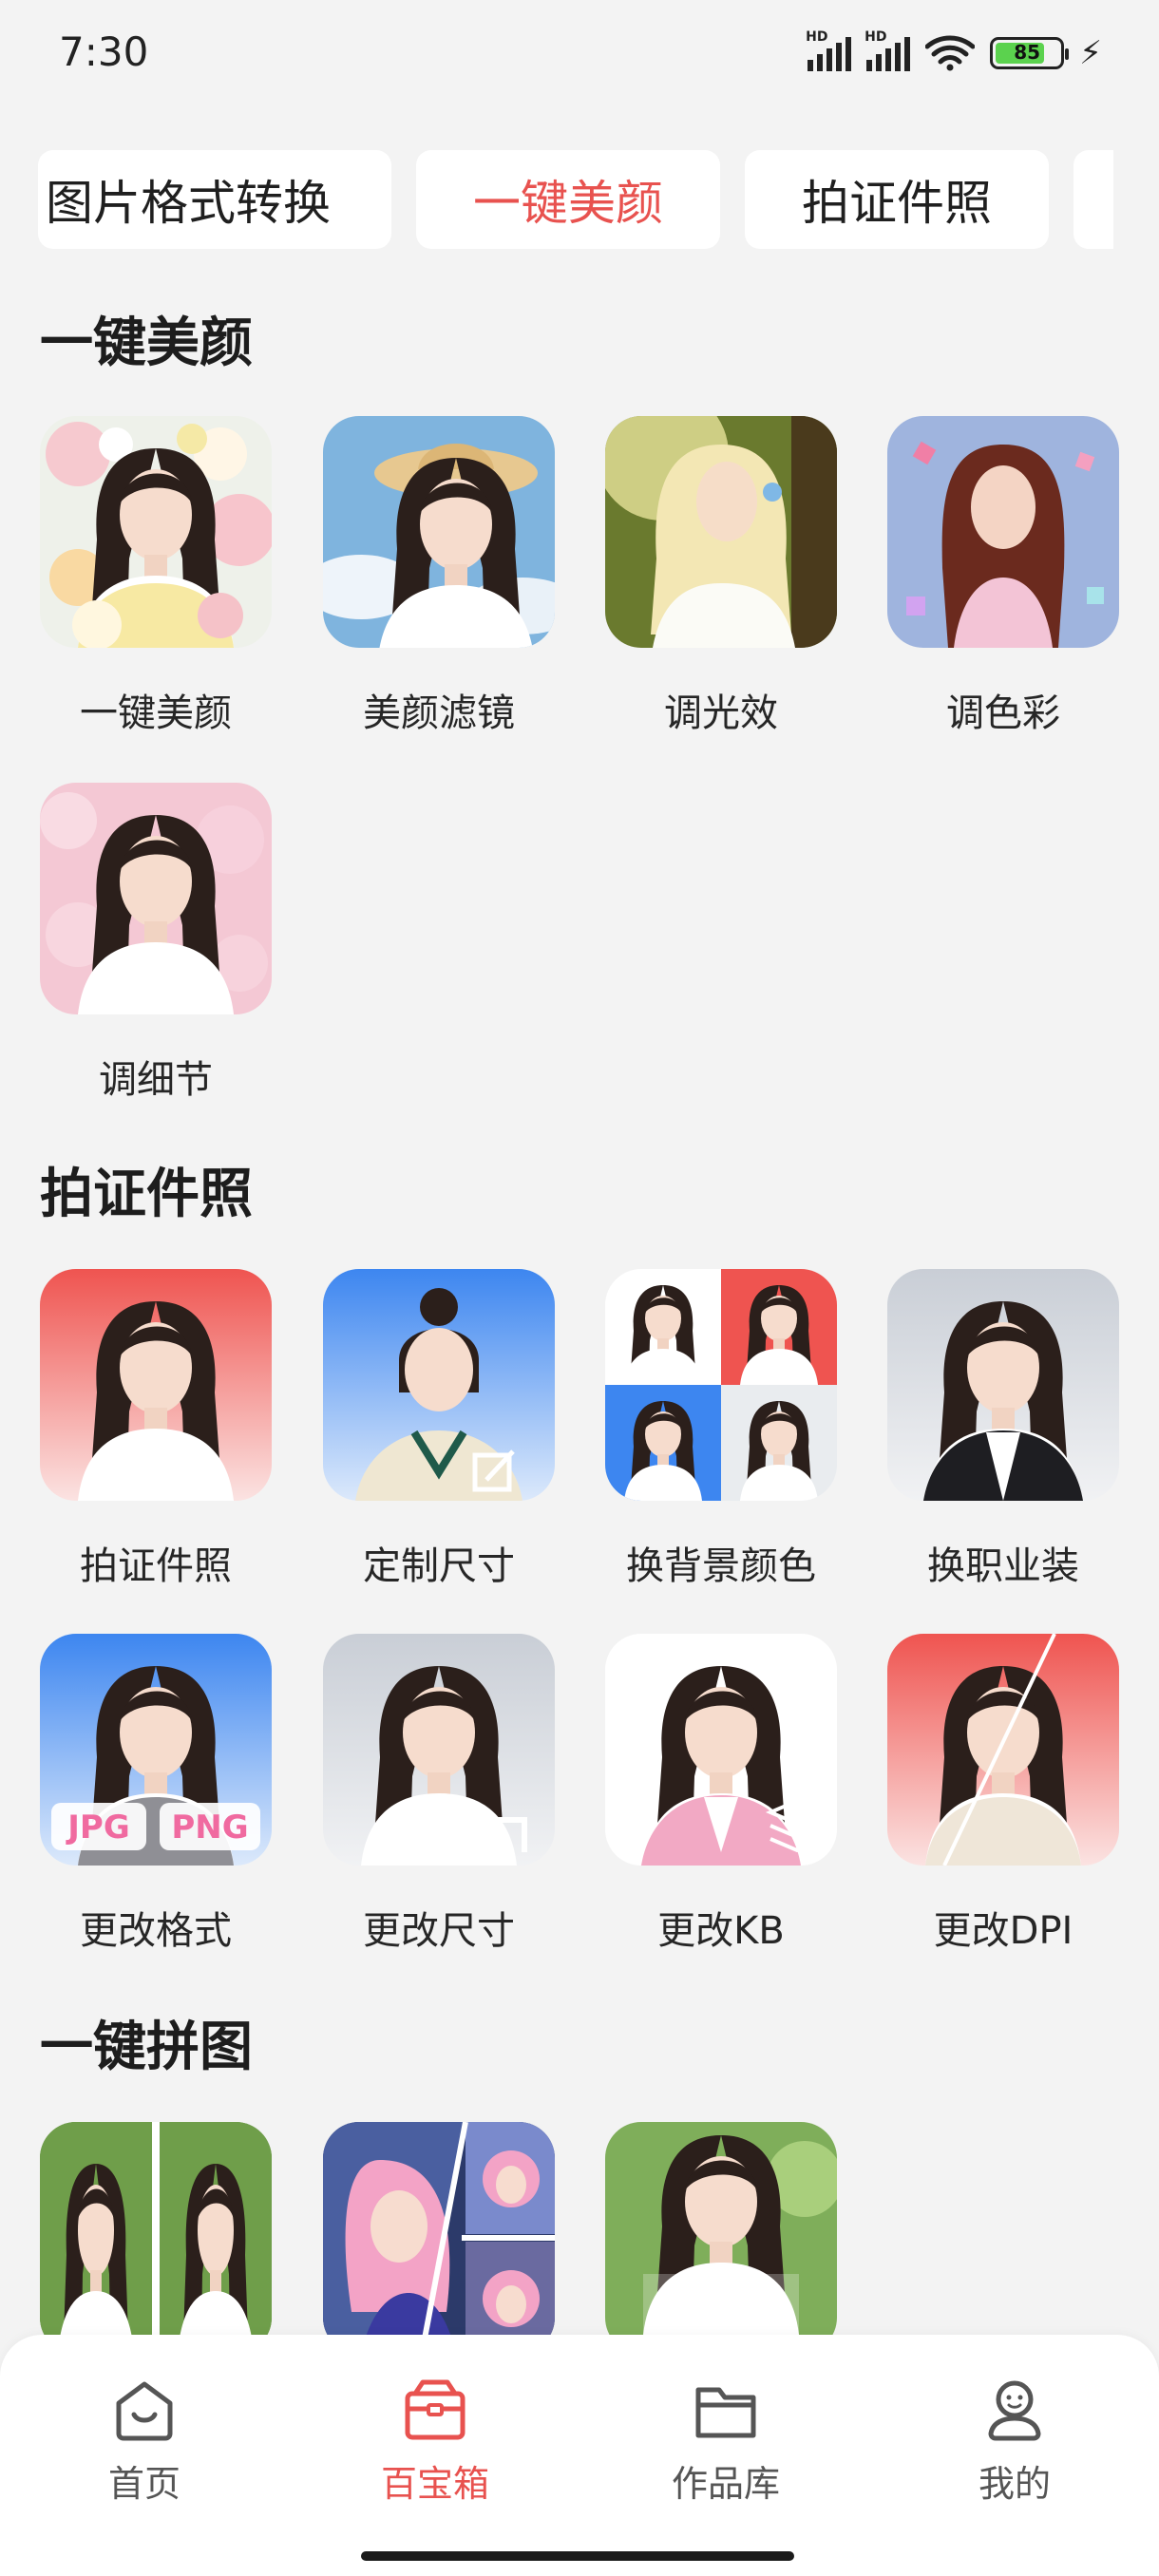 This screenshot has width=1159, height=2576. Describe the element at coordinates (1003, 532) in the screenshot. I see `woman-sparkle-dress-thumbnail` at that location.